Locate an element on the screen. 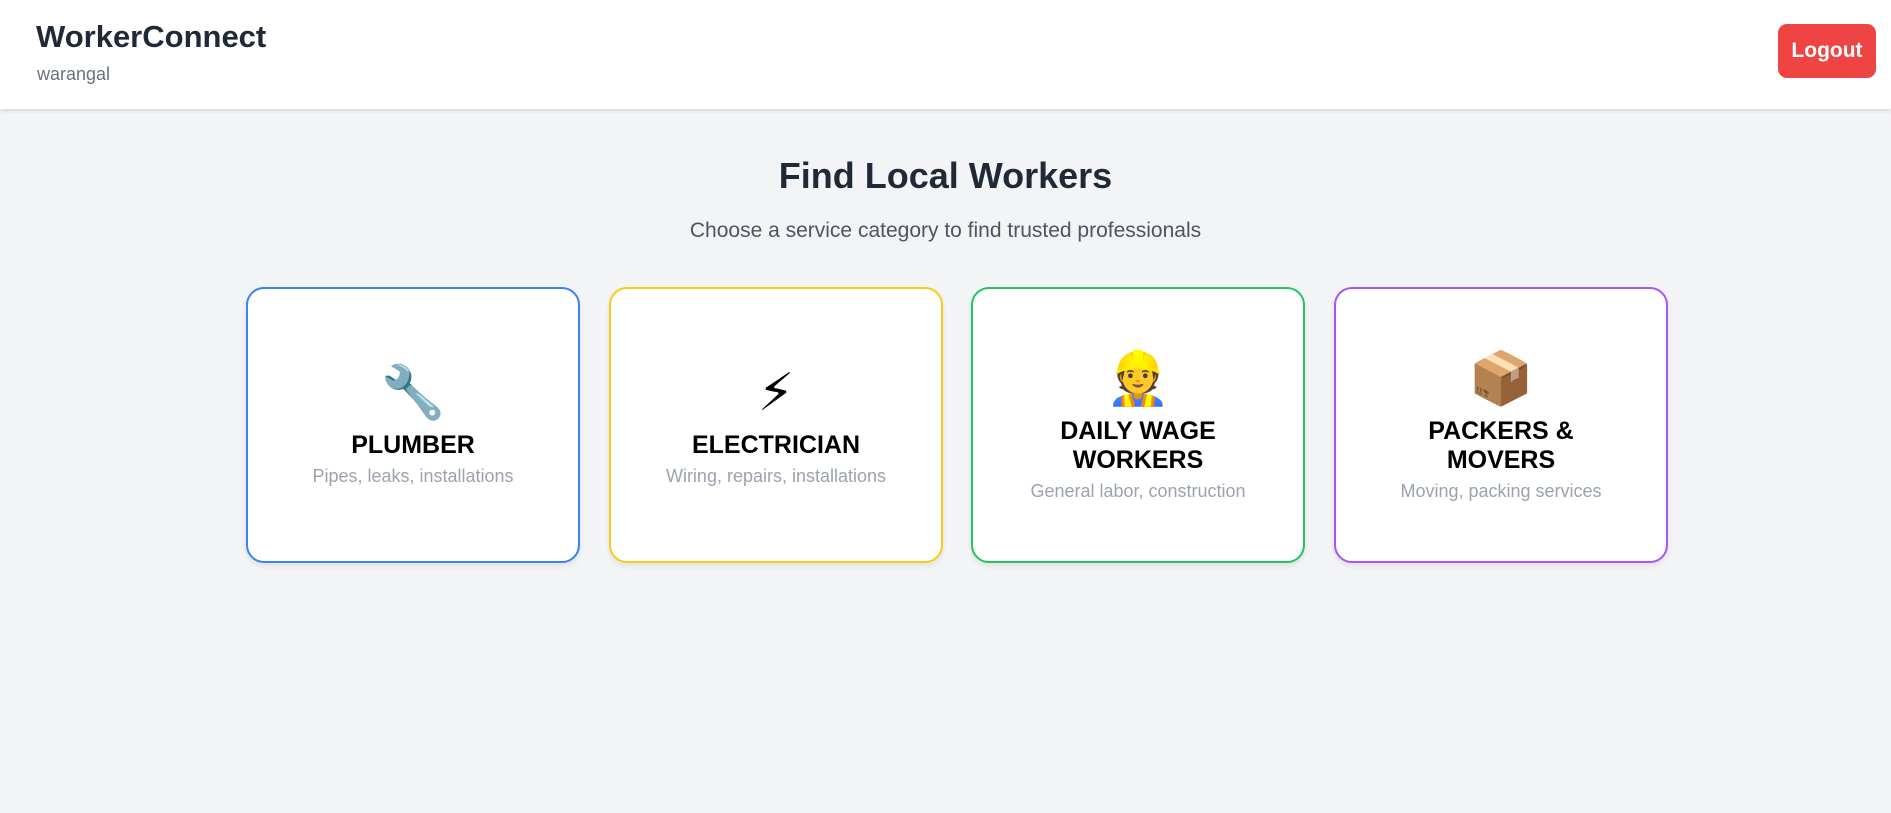 The height and width of the screenshot is (813, 1891). category-title: PLUMBER is located at coordinates (413, 445).